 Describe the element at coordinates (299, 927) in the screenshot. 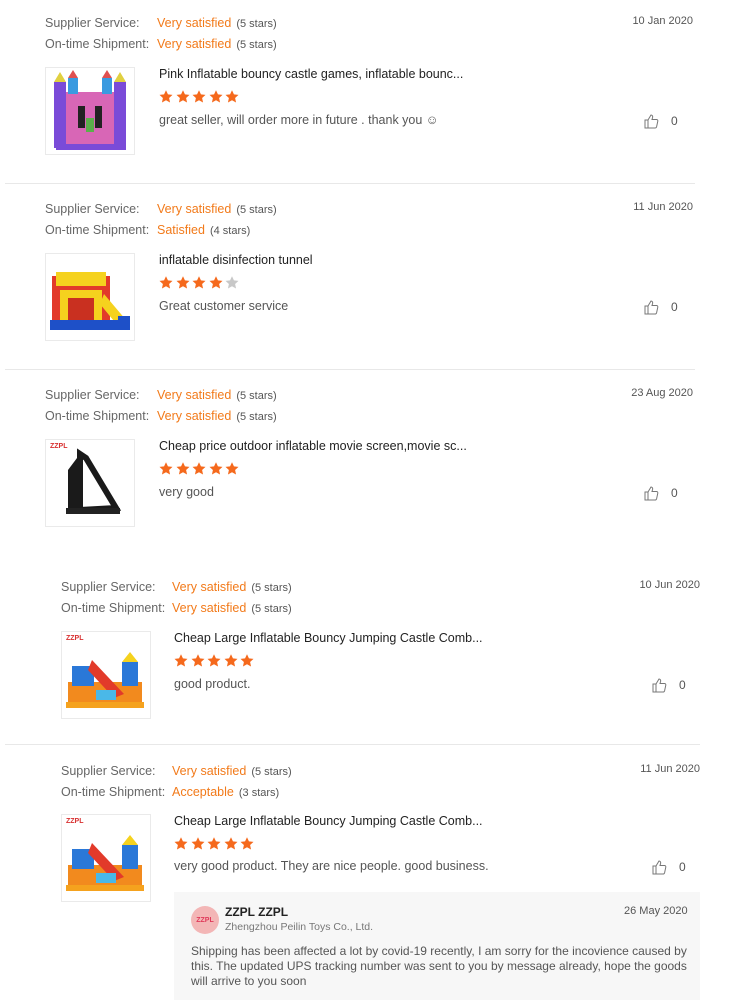

I see `seller-company: Zhengzhou Peilin Toys Co., Ltd.` at that location.